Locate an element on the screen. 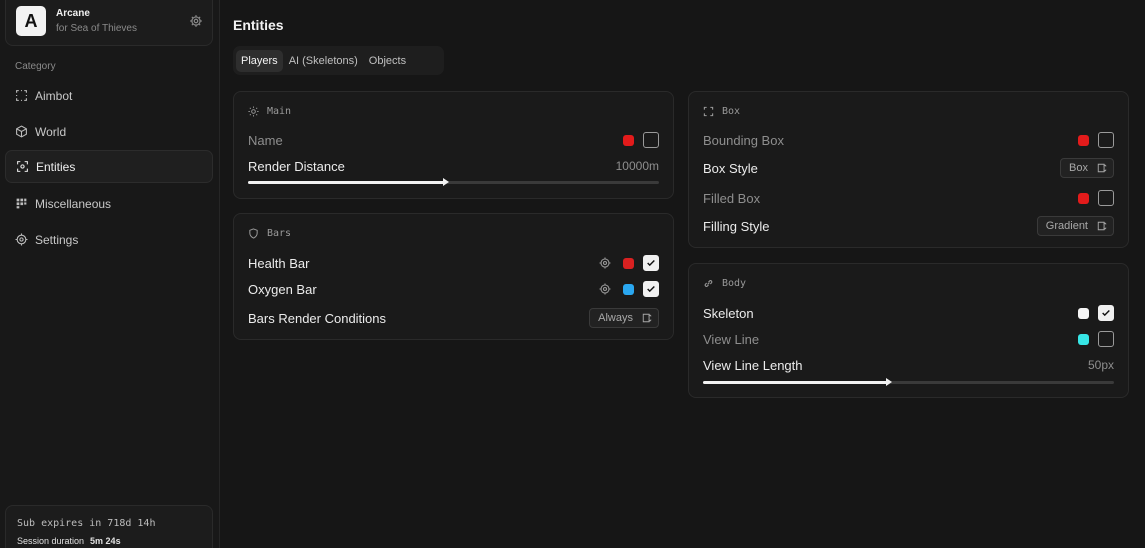 This screenshot has height=548, width=1145. scan-frame-icon is located at coordinates (708, 111).